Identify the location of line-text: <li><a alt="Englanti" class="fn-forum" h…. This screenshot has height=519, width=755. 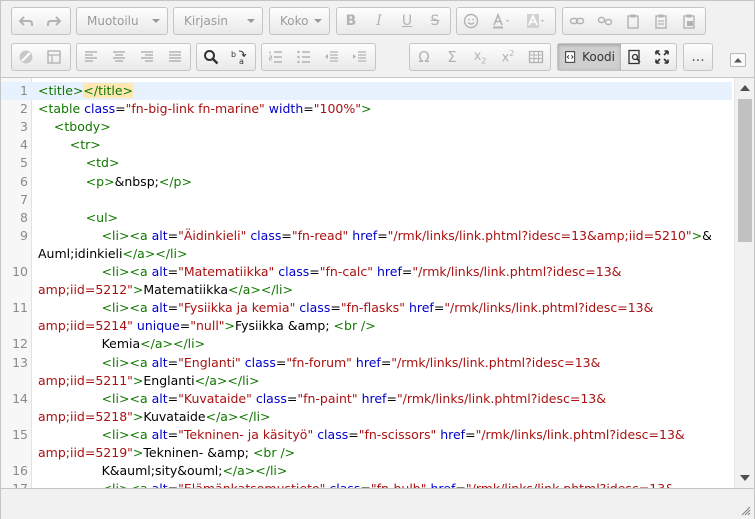
(319, 363).